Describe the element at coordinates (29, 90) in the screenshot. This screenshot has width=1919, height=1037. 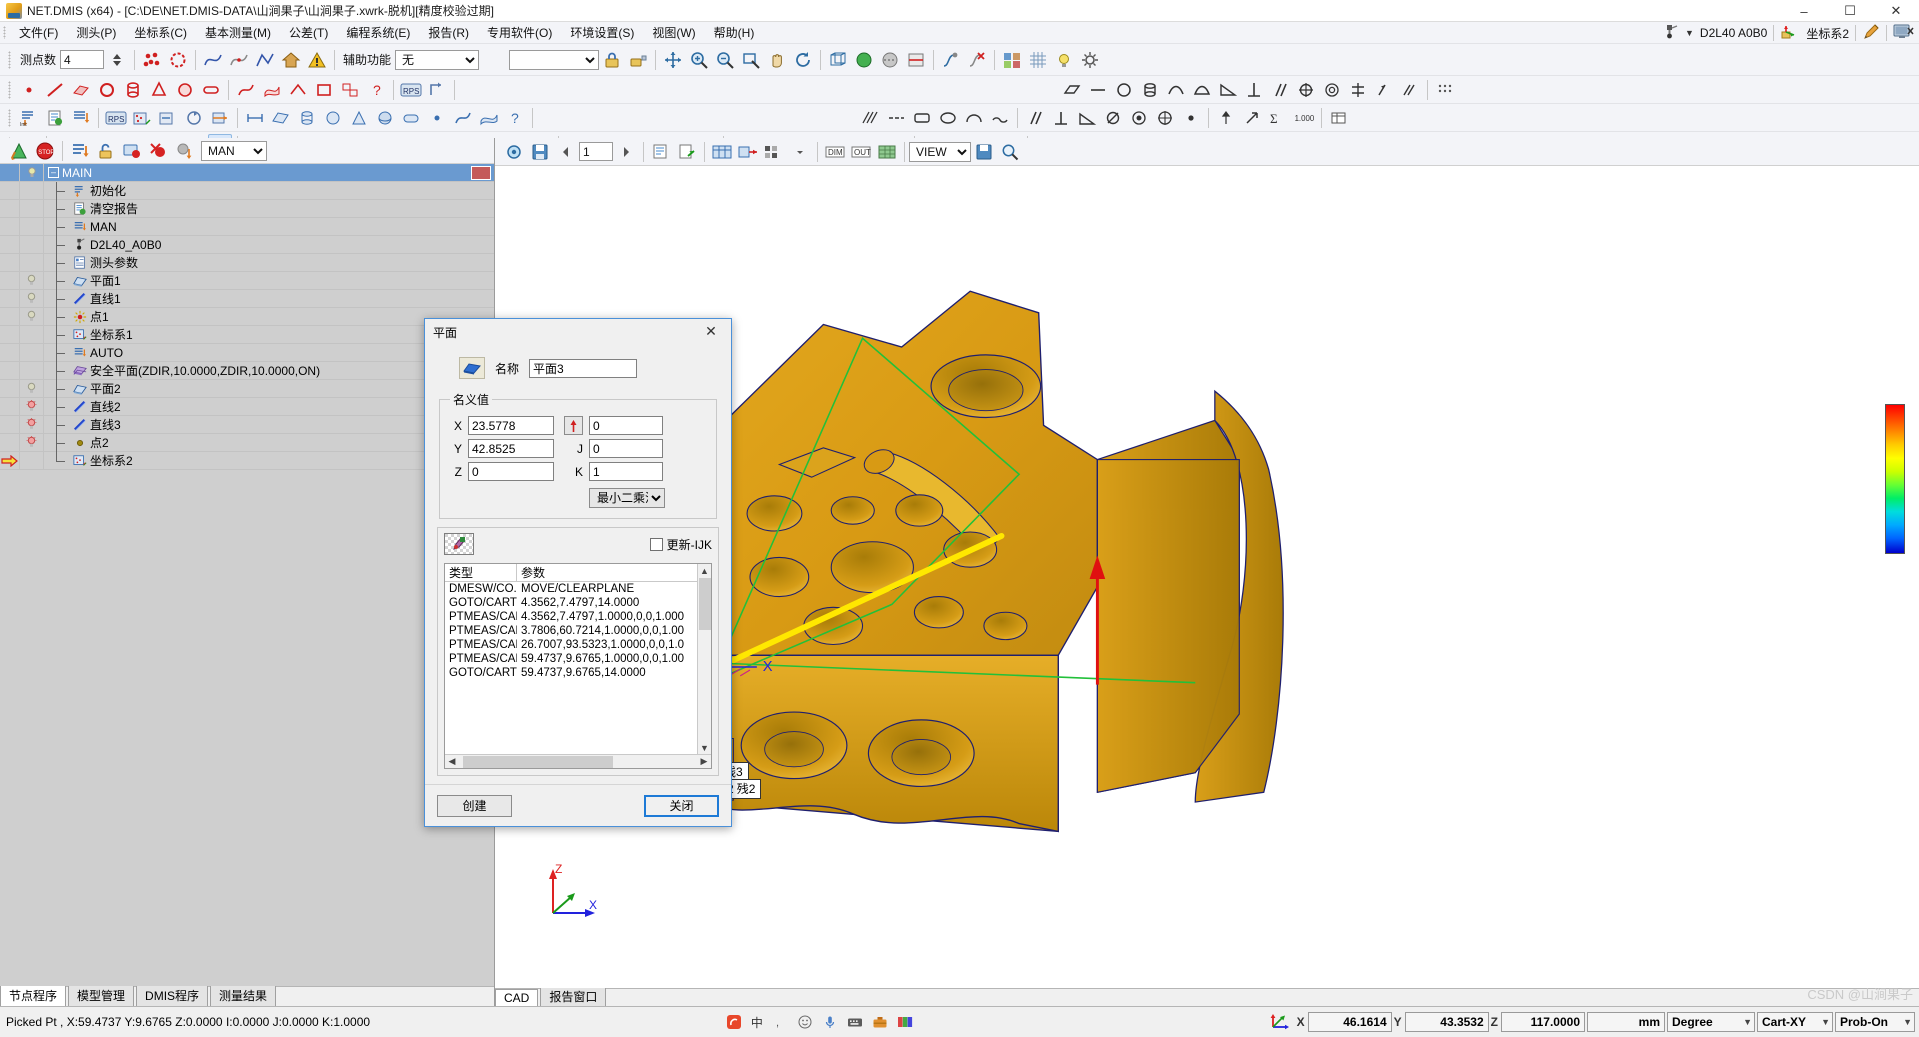
I see `feature-point-icon` at that location.